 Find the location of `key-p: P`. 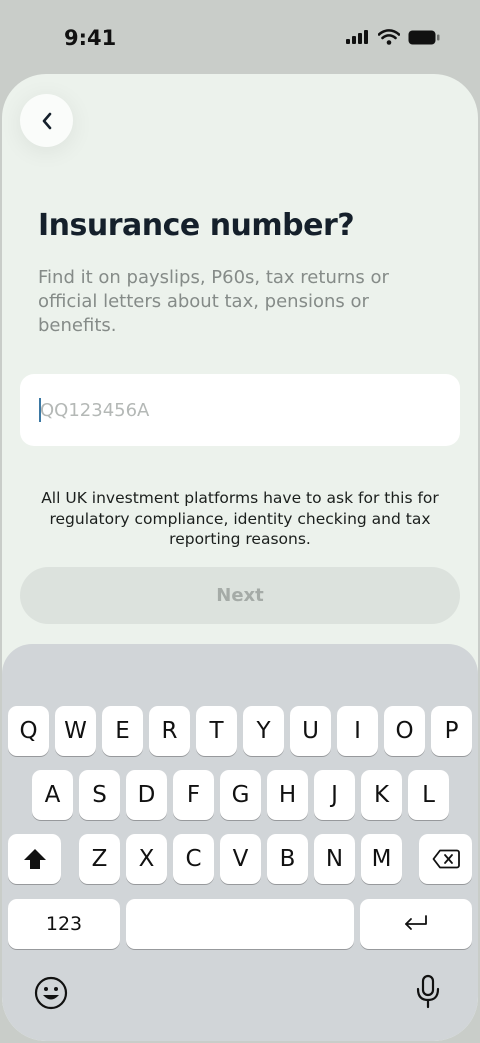

key-p: P is located at coordinates (451, 731).